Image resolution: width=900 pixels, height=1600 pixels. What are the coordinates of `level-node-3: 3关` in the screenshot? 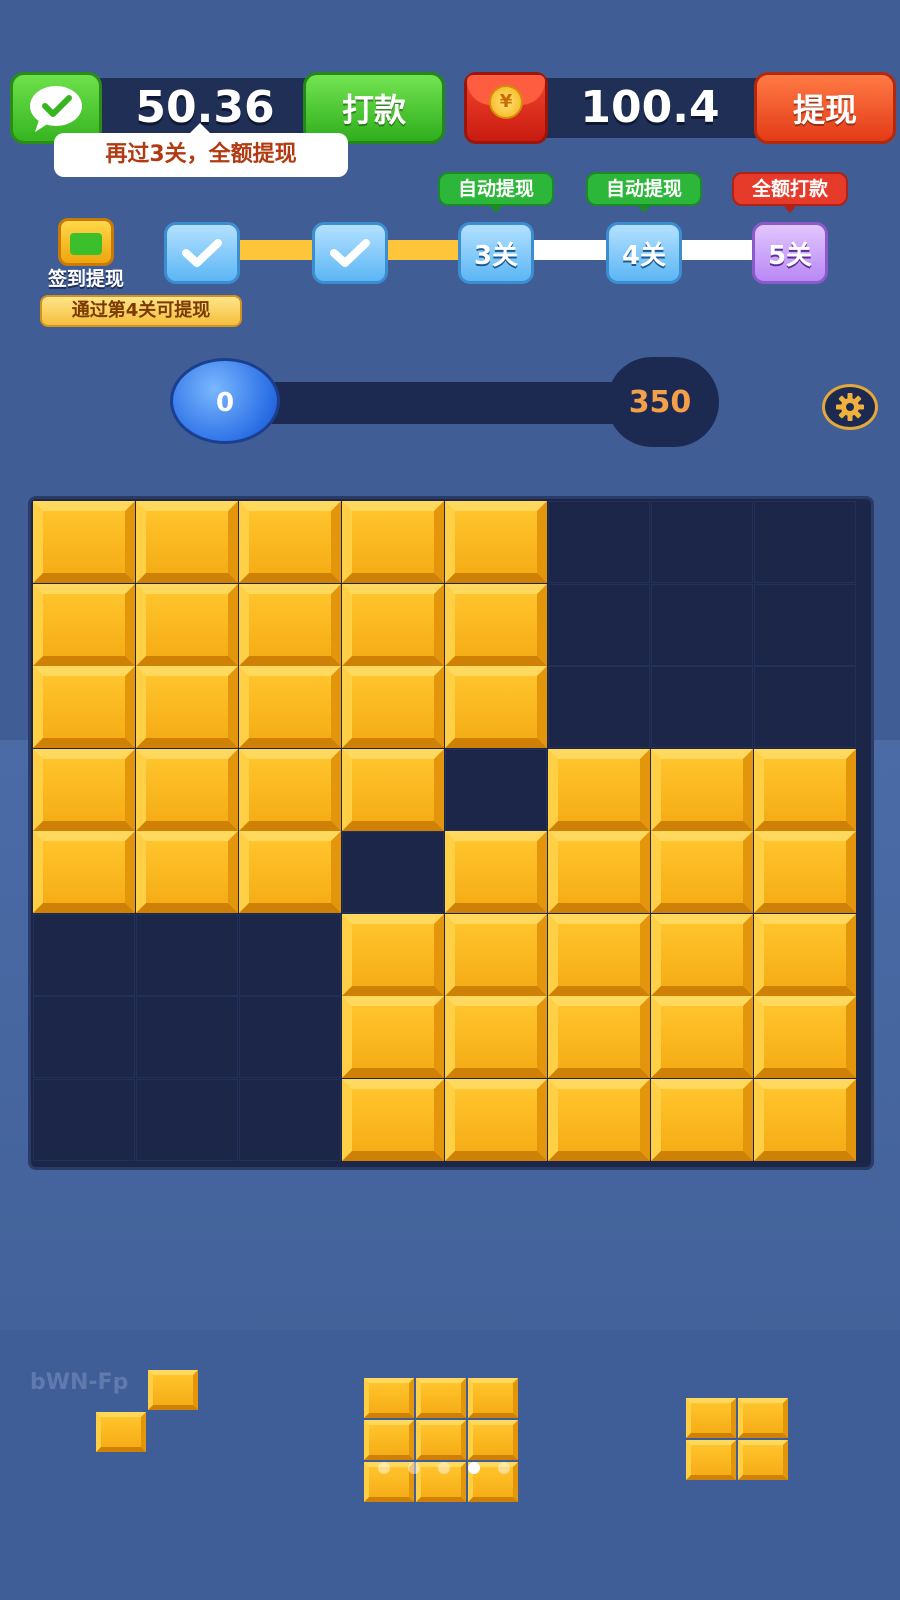 It's located at (496, 253).